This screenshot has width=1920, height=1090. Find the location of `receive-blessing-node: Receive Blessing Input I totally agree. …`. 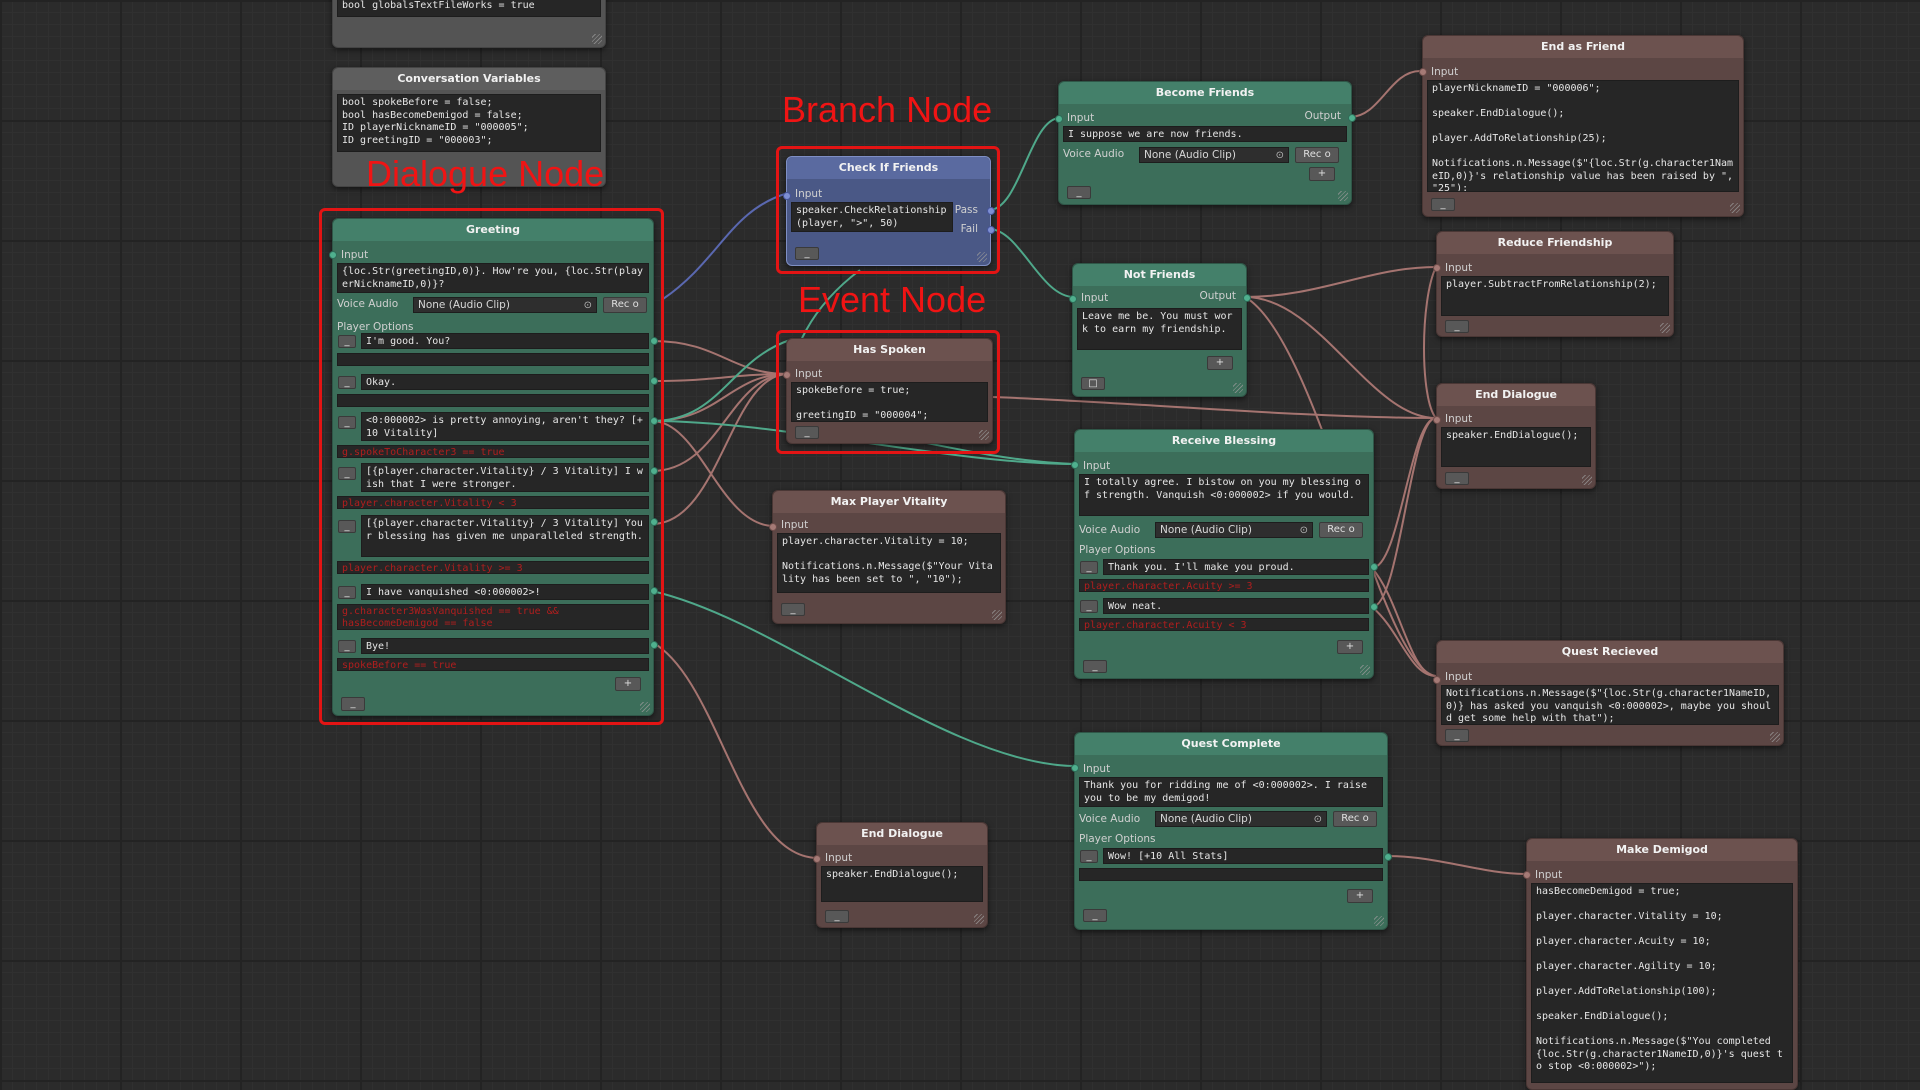

receive-blessing-node: Receive Blessing Input I totally agree. … is located at coordinates (1224, 554).